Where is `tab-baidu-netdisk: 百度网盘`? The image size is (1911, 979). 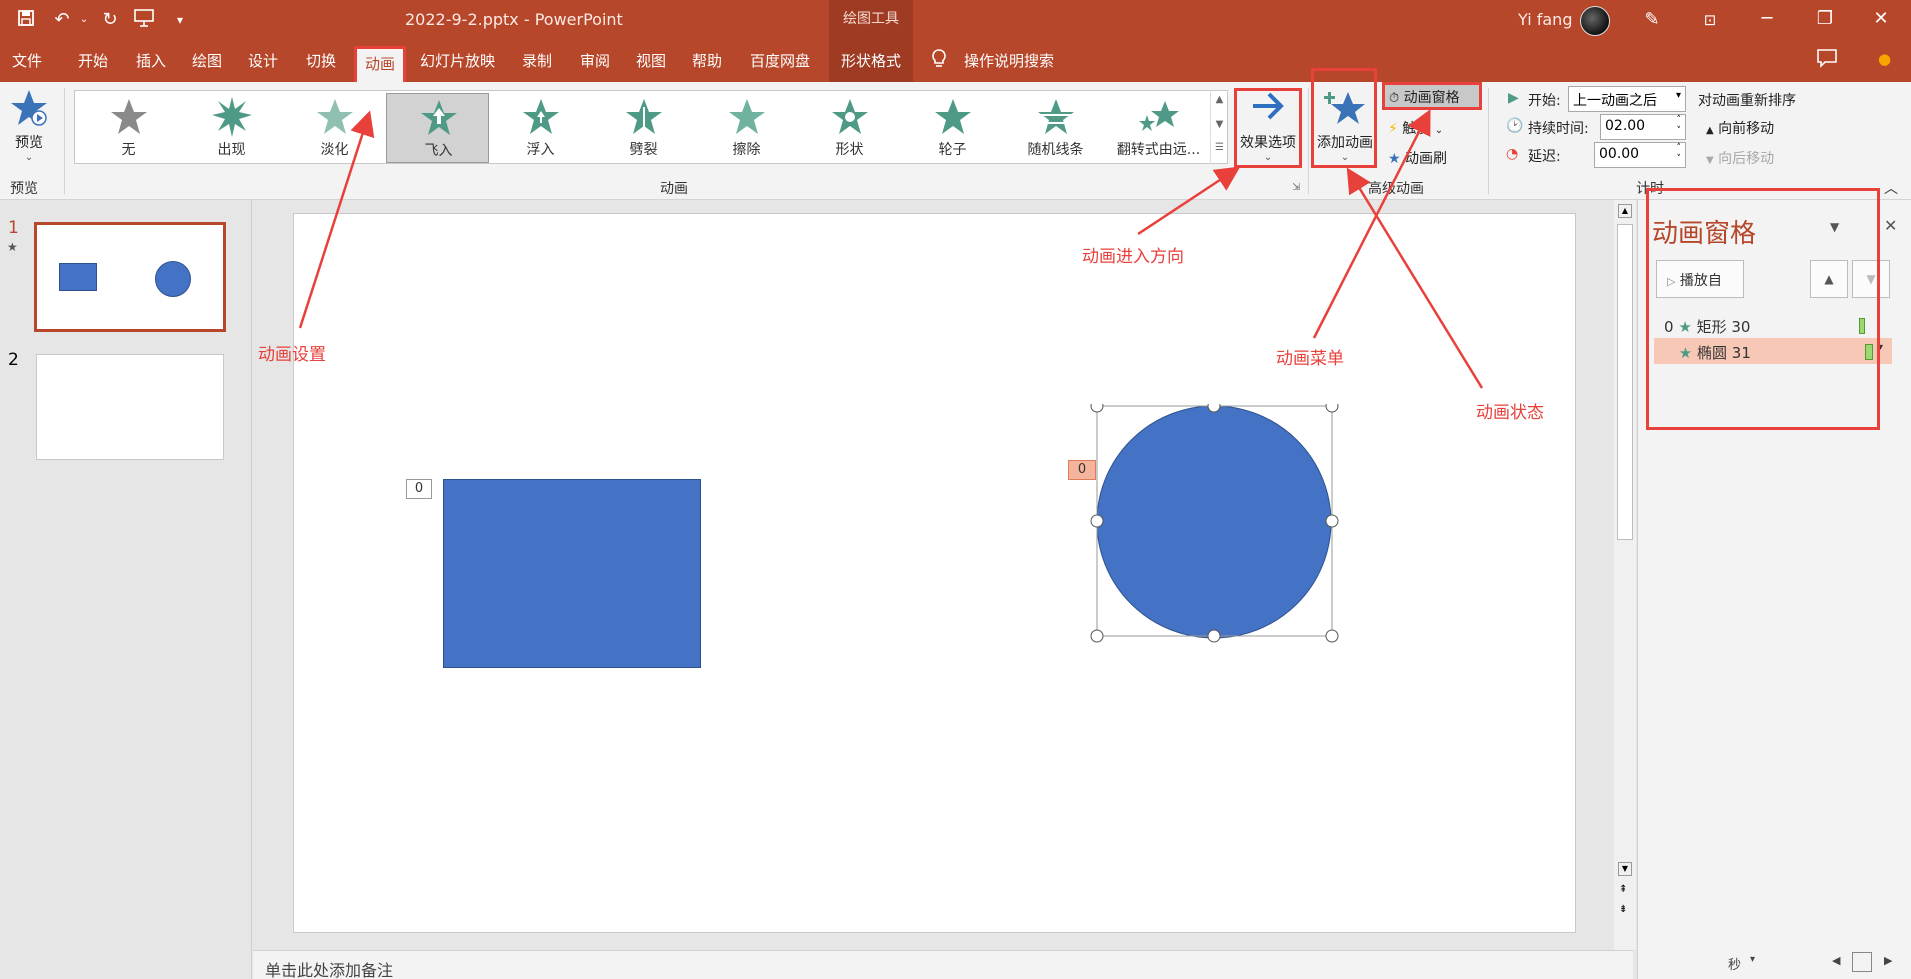
tab-baidu-netdisk: 百度网盘 is located at coordinates (780, 60).